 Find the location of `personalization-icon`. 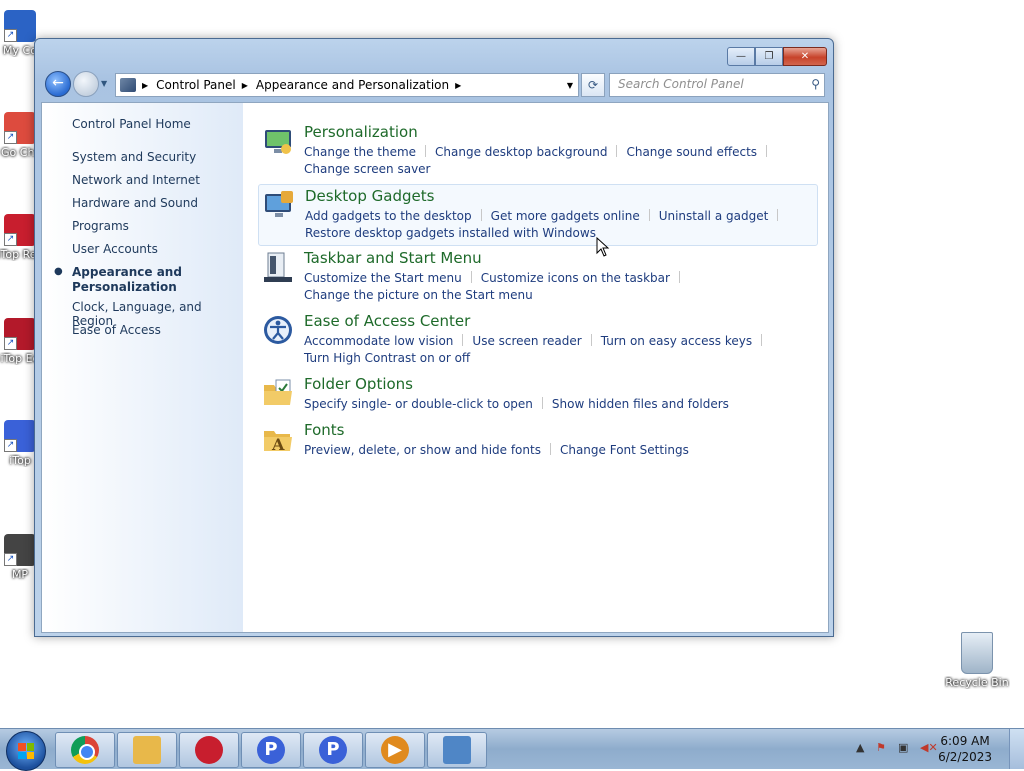

personalization-icon is located at coordinates (278, 142).